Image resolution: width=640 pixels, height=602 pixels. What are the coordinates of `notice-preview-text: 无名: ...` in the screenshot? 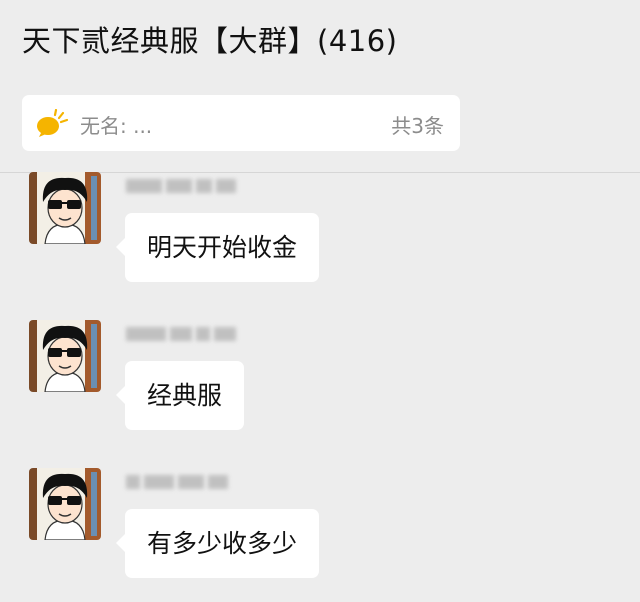 It's located at (116, 126).